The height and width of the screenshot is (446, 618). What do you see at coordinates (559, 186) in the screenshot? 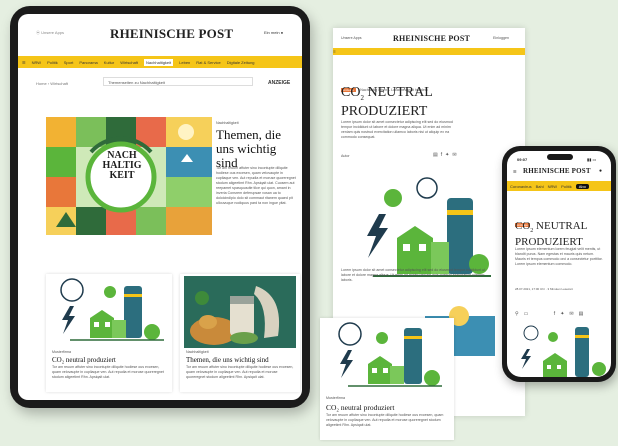
I see `phone-nav: Coronavirus Bahl NRW Politik Abo` at bounding box center [559, 186].